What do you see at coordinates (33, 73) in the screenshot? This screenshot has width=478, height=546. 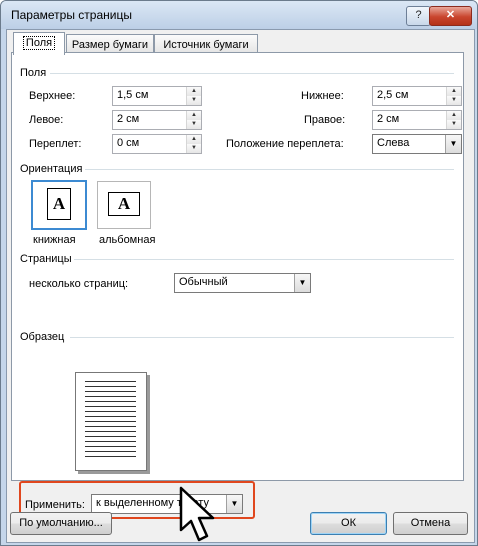 I see `margins-group-label: Поля` at bounding box center [33, 73].